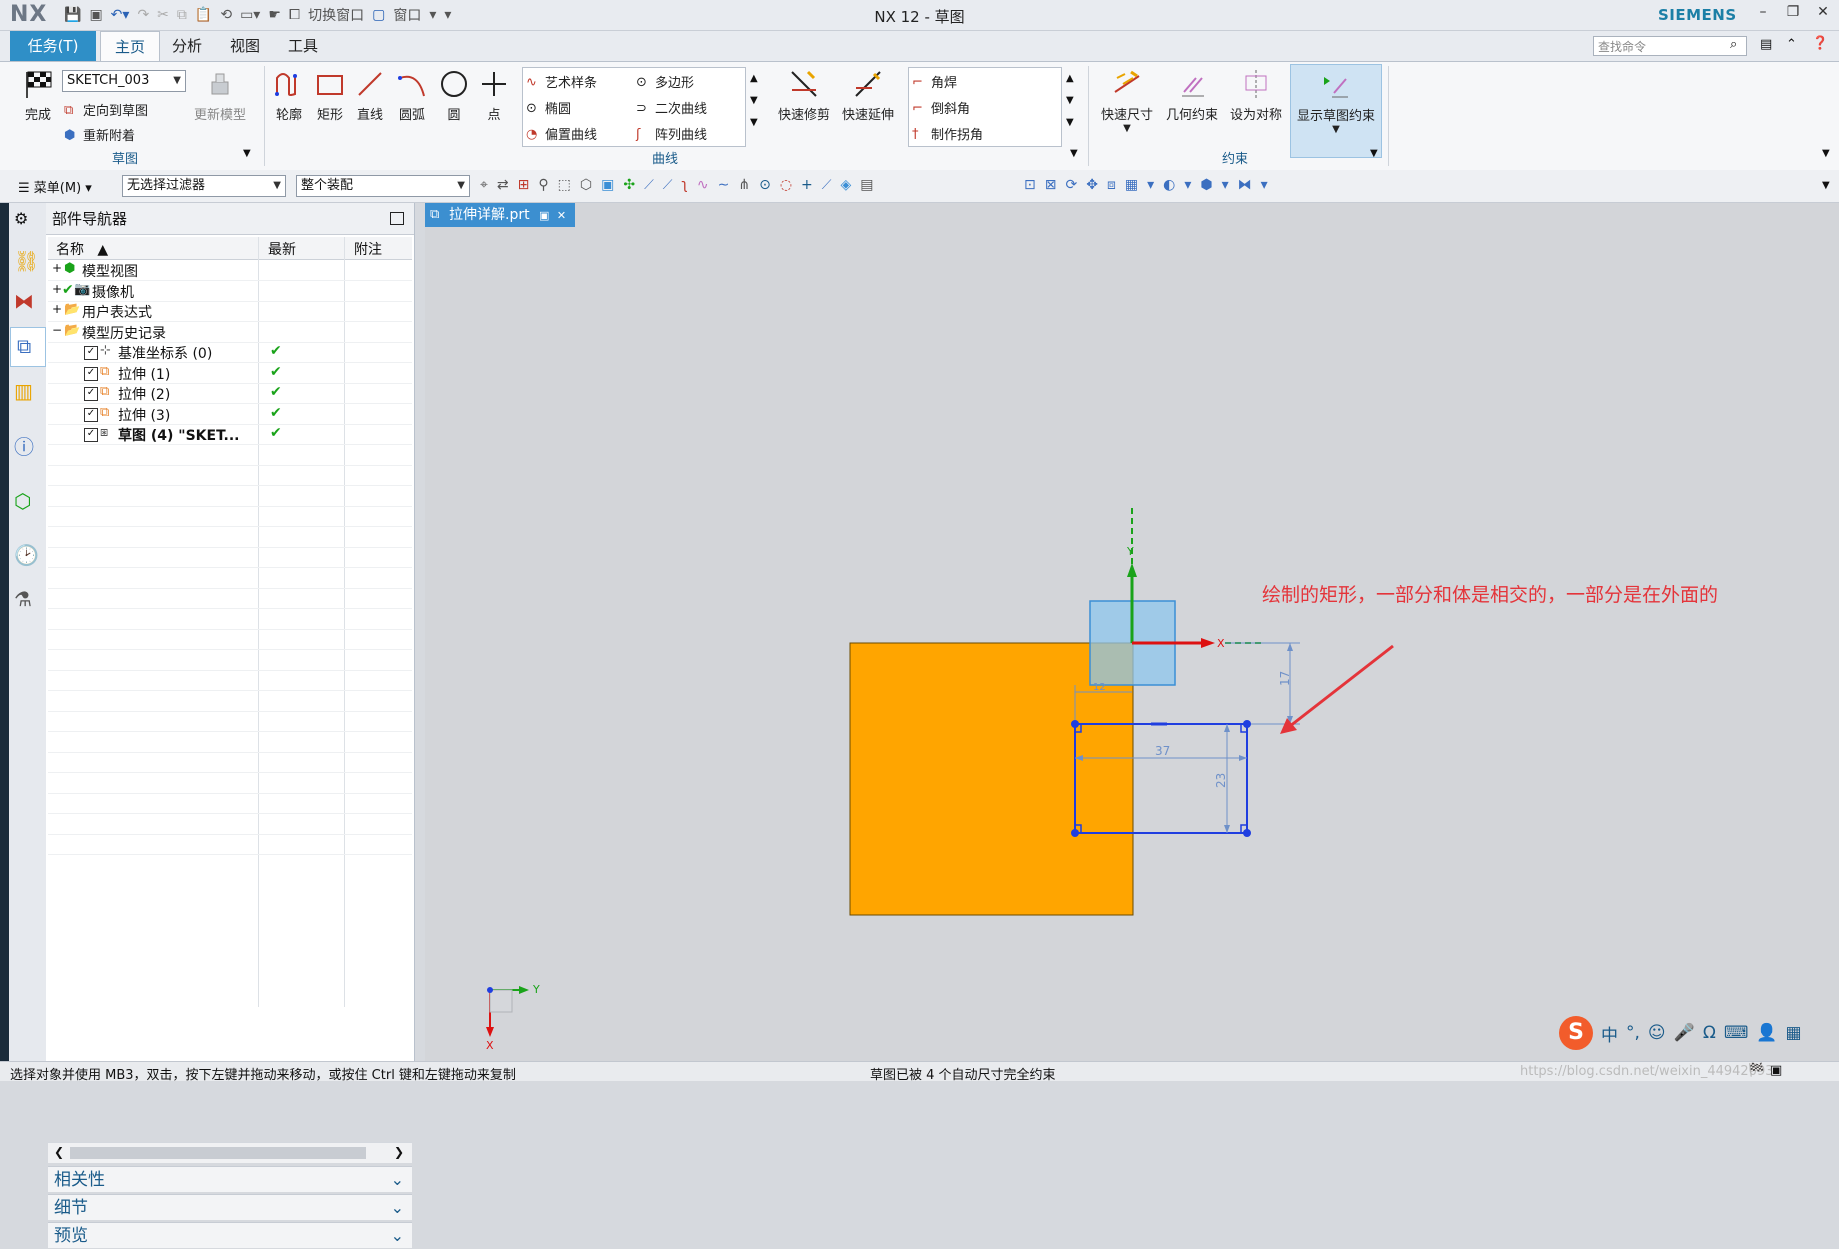 The height and width of the screenshot is (1249, 1839). Describe the element at coordinates (28, 347) in the screenshot. I see `part-navigator-tab: ⧉` at that location.